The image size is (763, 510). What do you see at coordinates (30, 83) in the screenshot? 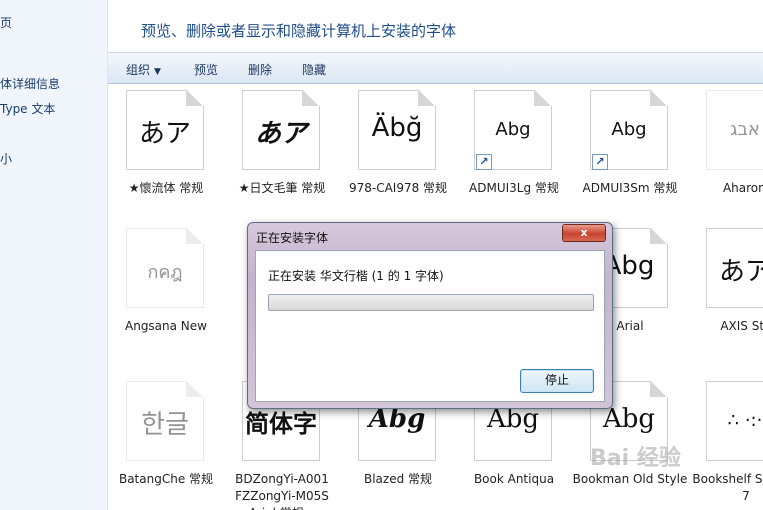
I see `nav-link-font-details: 体详细信息` at bounding box center [30, 83].